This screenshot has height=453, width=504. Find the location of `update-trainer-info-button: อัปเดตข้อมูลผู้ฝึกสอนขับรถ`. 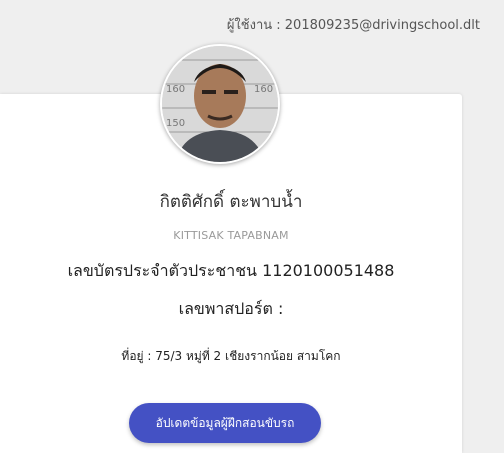

update-trainer-info-button: อัปเดตข้อมูลผู้ฝึกสอนขับรถ is located at coordinates (225, 423).